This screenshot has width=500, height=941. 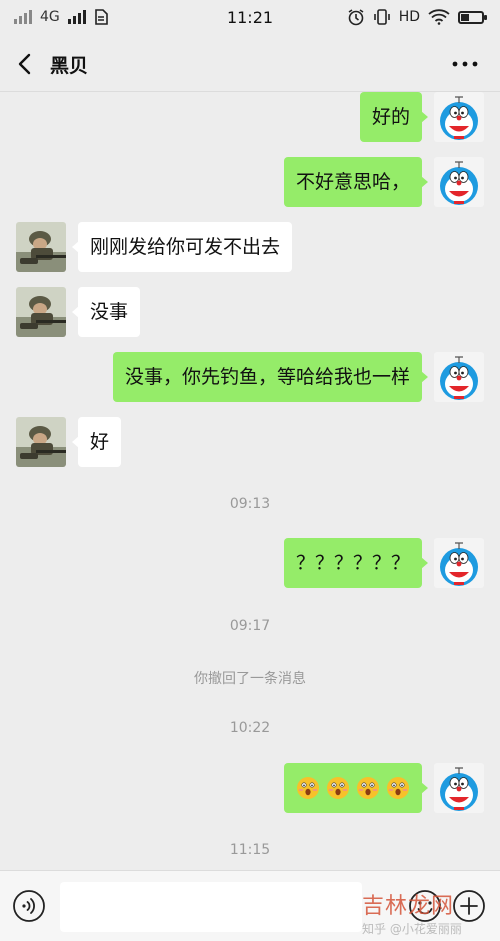 What do you see at coordinates (26, 64) in the screenshot?
I see `back-arrow-icon` at bounding box center [26, 64].